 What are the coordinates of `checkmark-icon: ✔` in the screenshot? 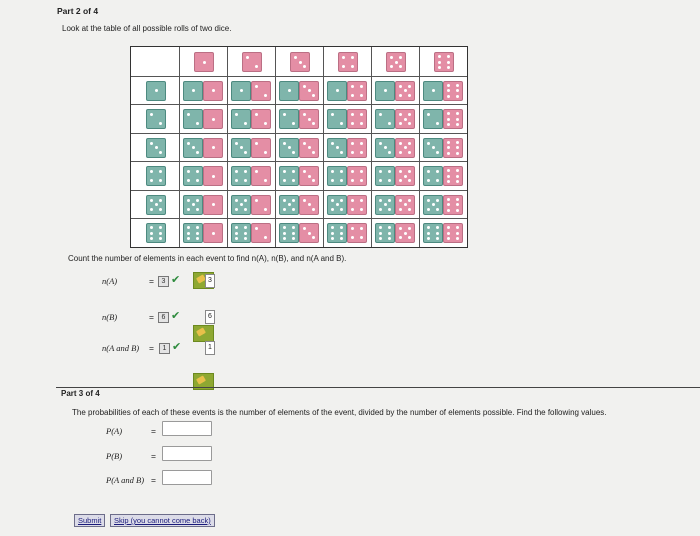 It's located at (177, 347).